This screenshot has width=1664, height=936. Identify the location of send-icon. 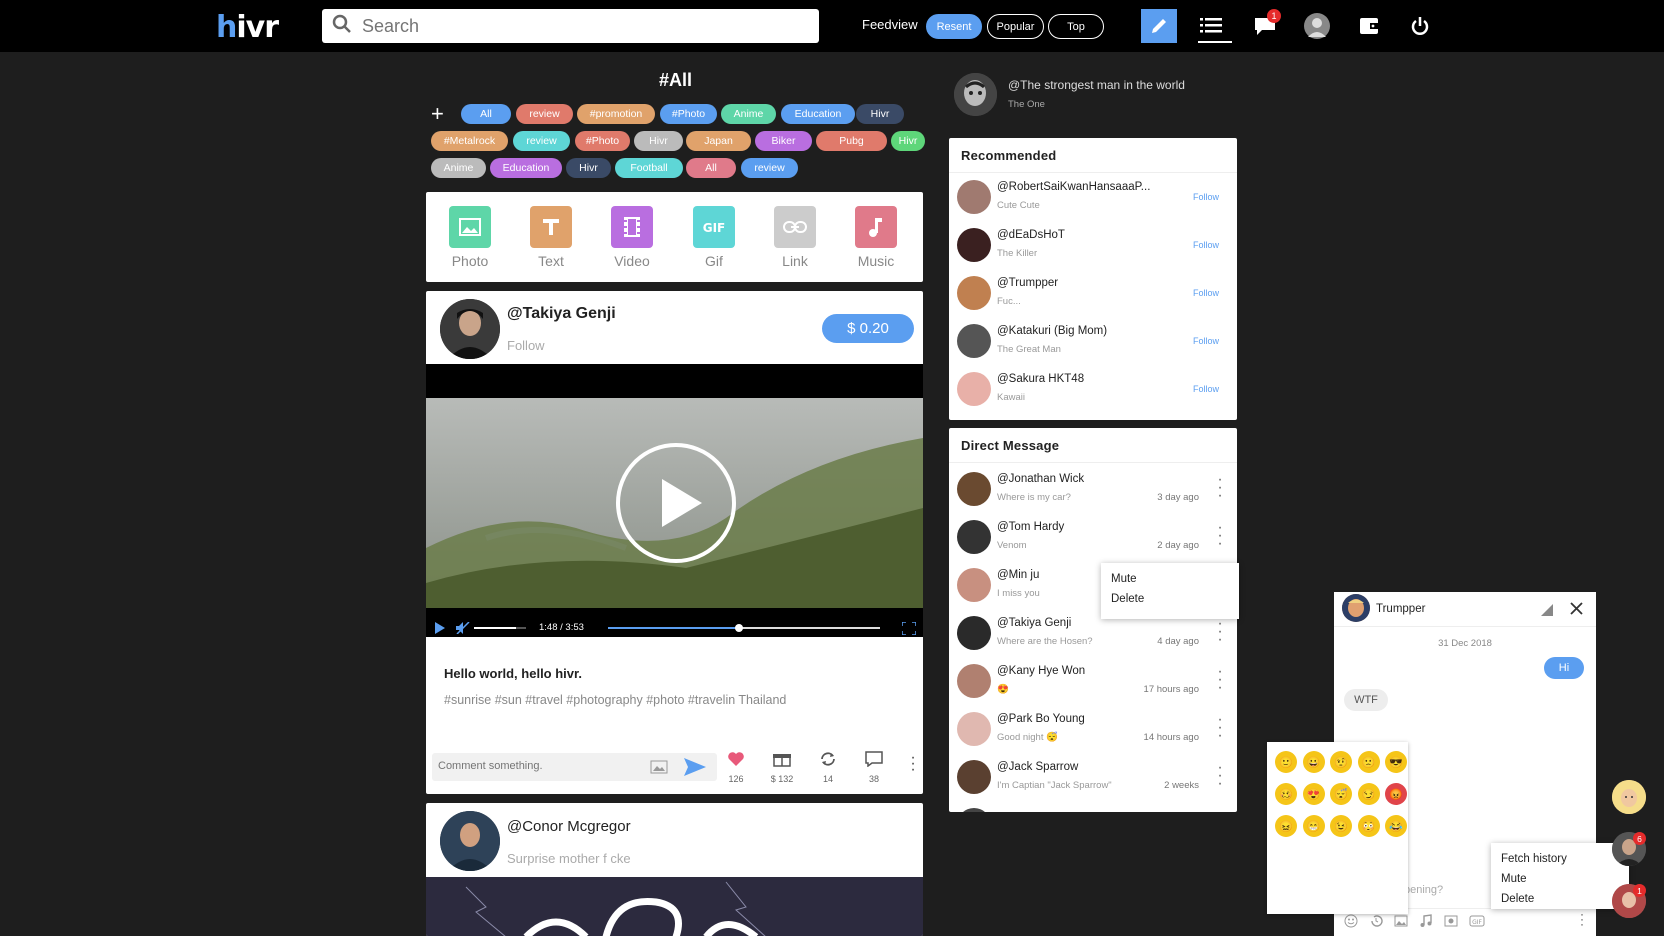
(695, 767).